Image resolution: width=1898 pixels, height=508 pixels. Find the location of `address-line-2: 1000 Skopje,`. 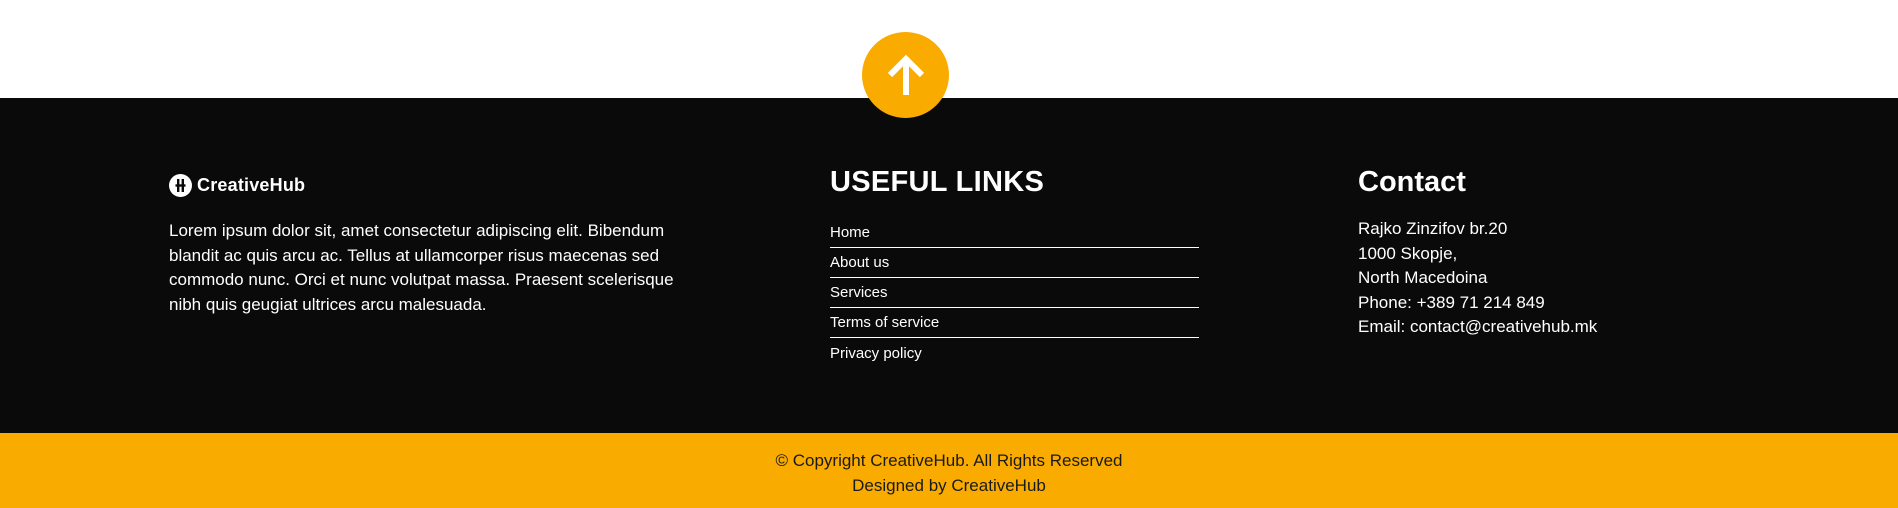

address-line-2: 1000 Skopje, is located at coordinates (1408, 253).